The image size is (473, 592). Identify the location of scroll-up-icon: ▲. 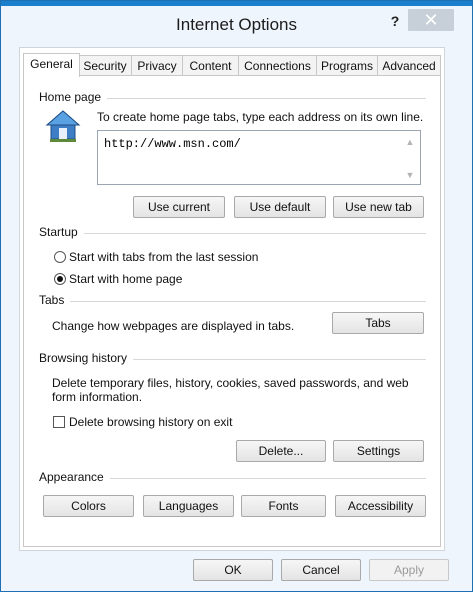
(410, 142).